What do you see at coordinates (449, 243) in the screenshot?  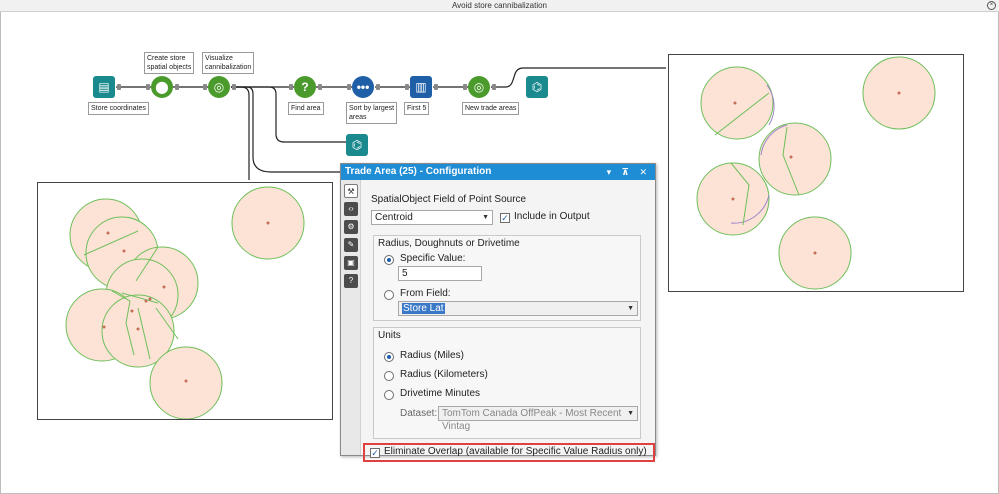 I see `radius-group-label: Radius, Doughnuts or Drivetime` at bounding box center [449, 243].